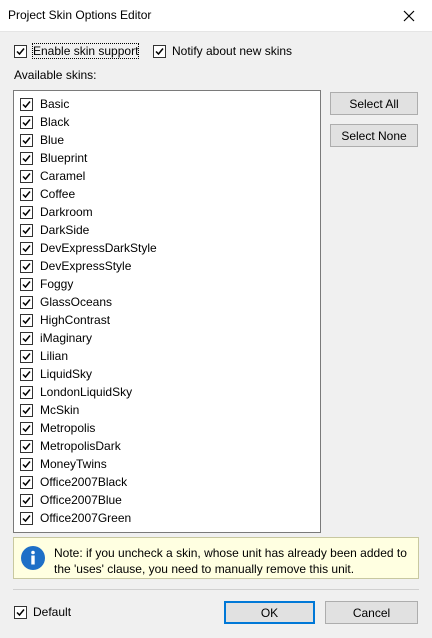 This screenshot has width=432, height=638. I want to click on skin-label: LondonLiquidSky, so click(86, 392).